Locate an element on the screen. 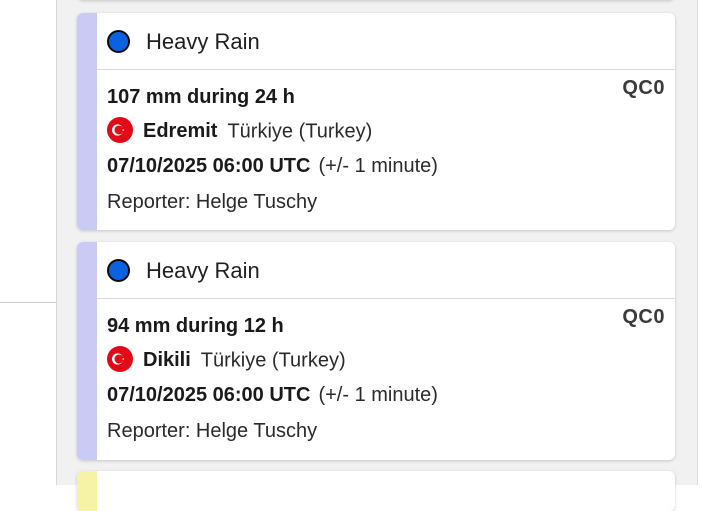  place-name: Dikili is located at coordinates (167, 360).